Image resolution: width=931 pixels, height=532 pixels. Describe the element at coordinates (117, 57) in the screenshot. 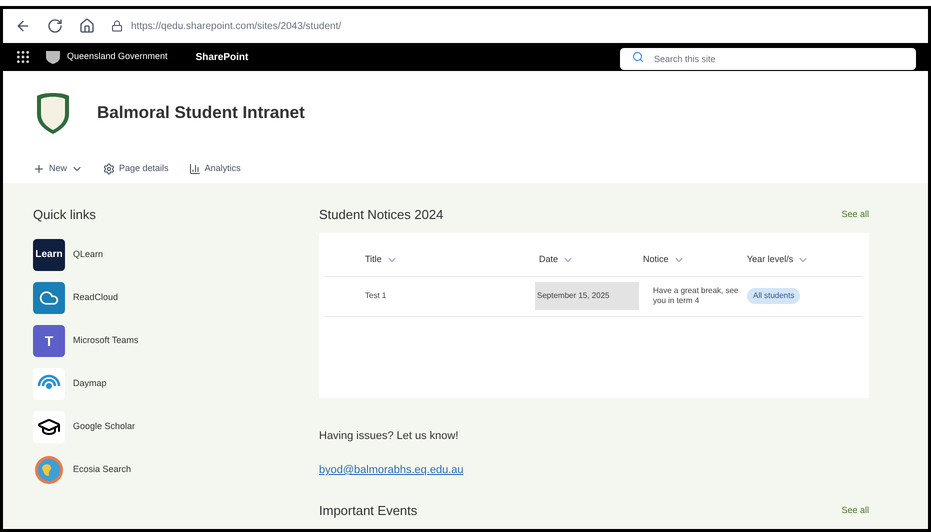

I see `brand-name: Queensland Government` at that location.